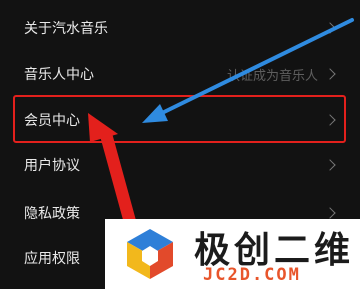 Image resolution: width=360 pixels, height=289 pixels. I want to click on blue-arrow-head, so click(155, 113).